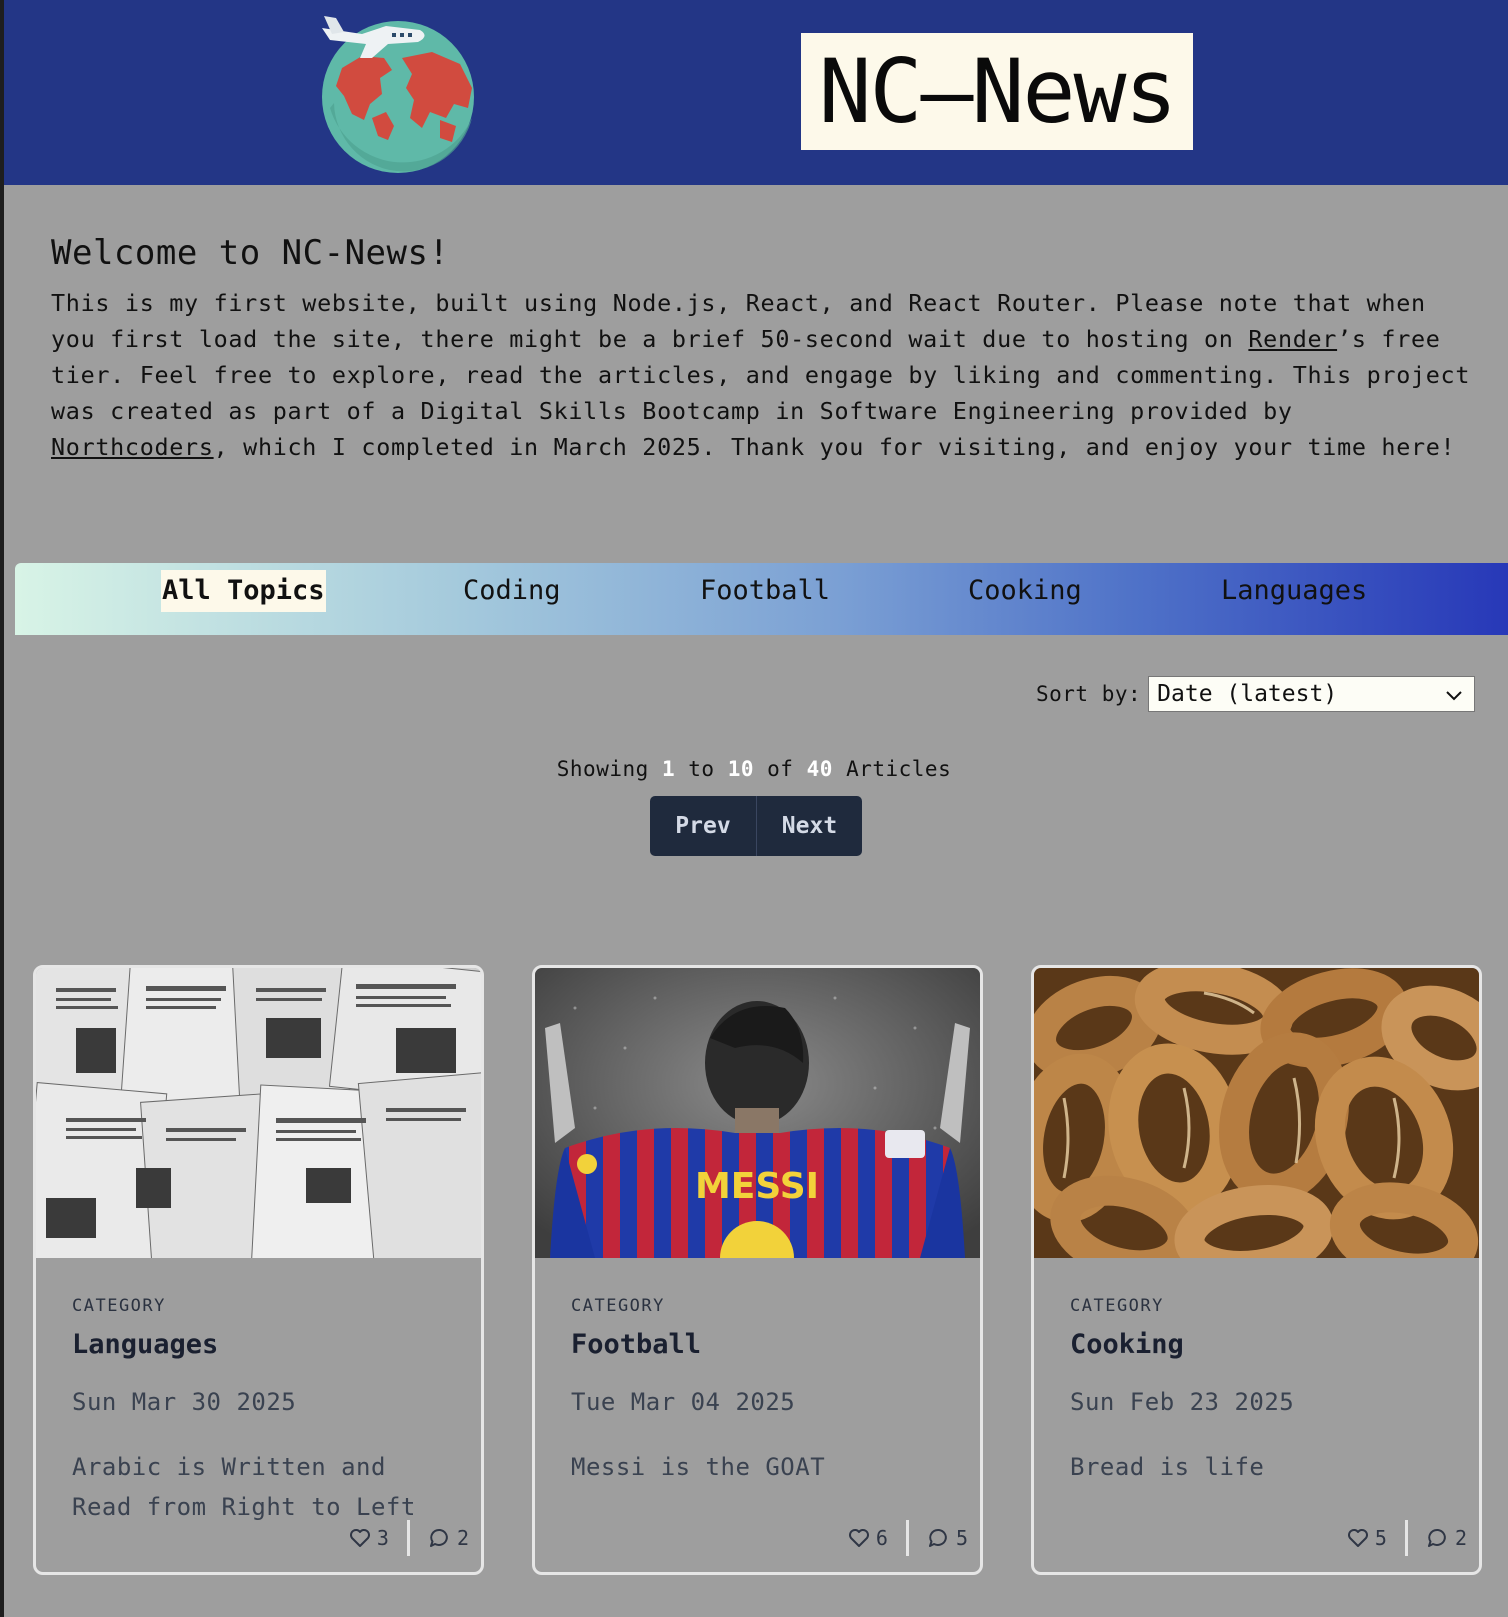  I want to click on card-date: Sun Mar 30 2025, so click(184, 1402).